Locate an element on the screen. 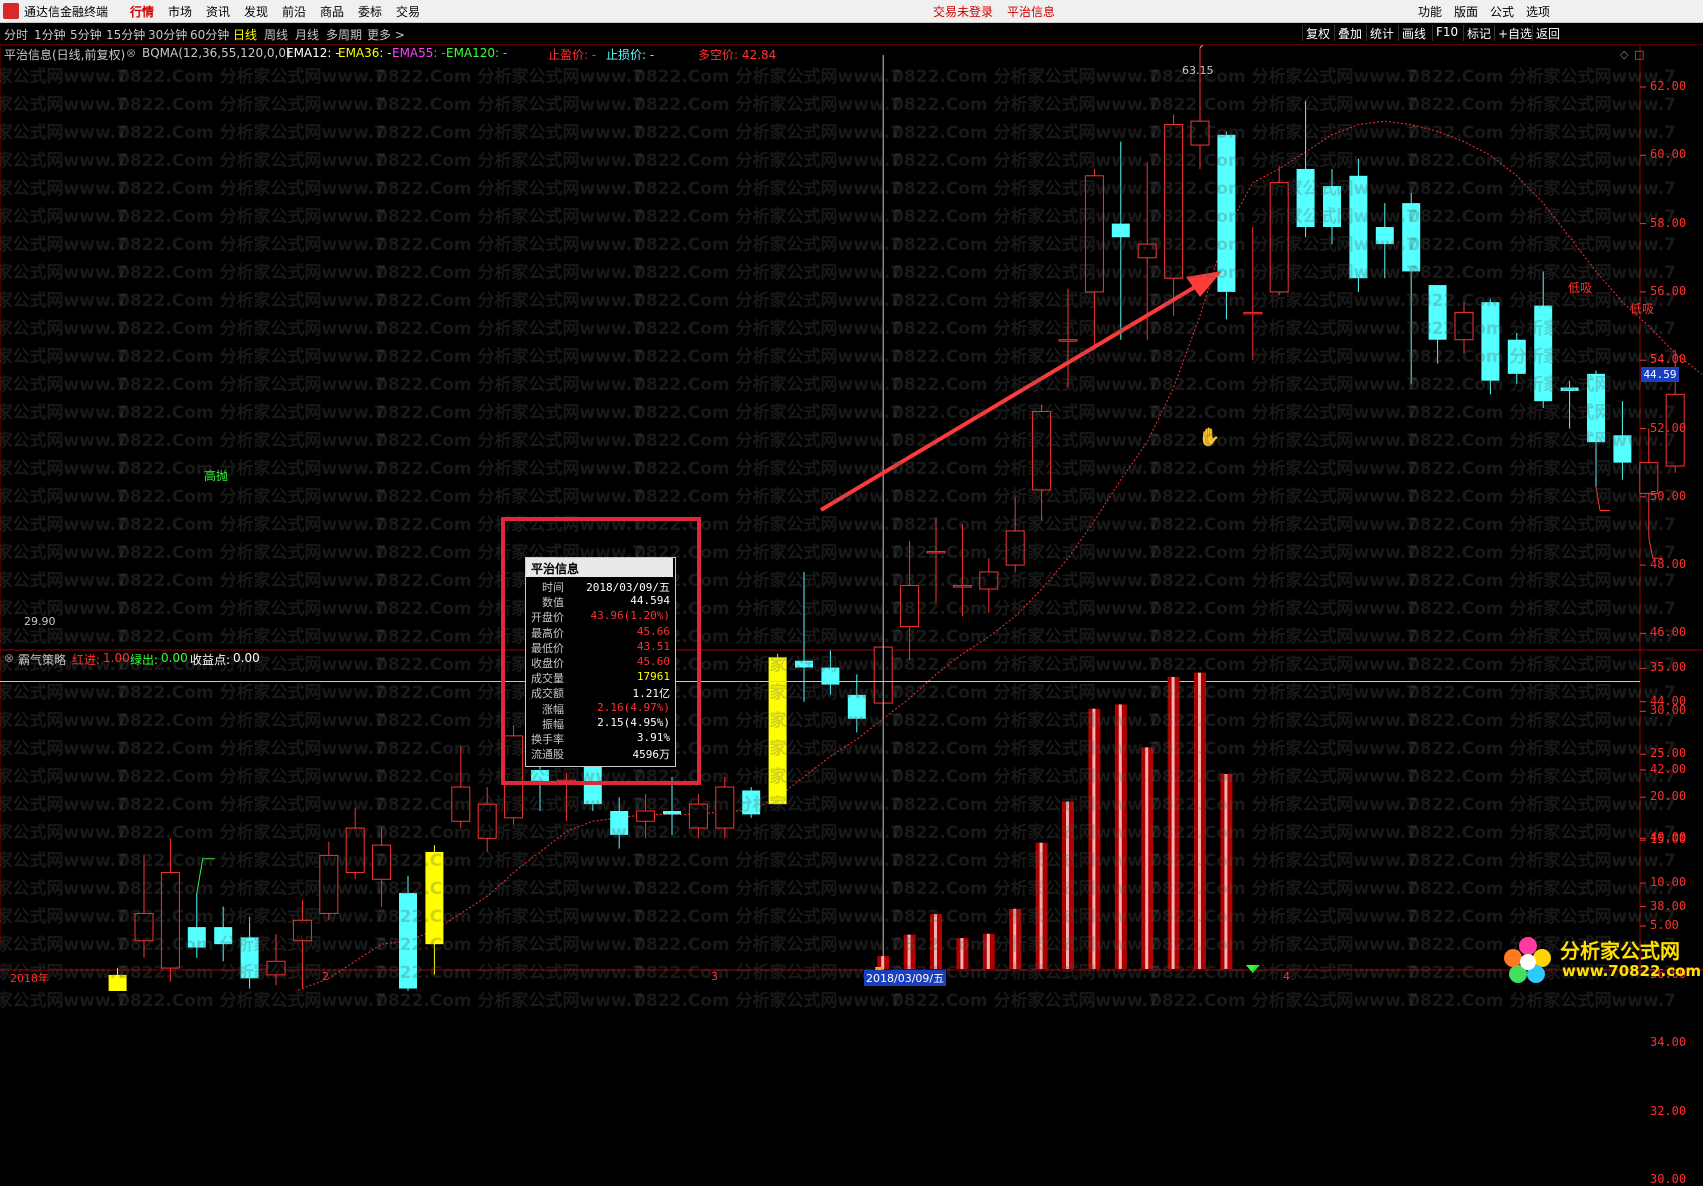 The image size is (1703, 1186). price-tick-label: 34.00 is located at coordinates (1668, 1042).